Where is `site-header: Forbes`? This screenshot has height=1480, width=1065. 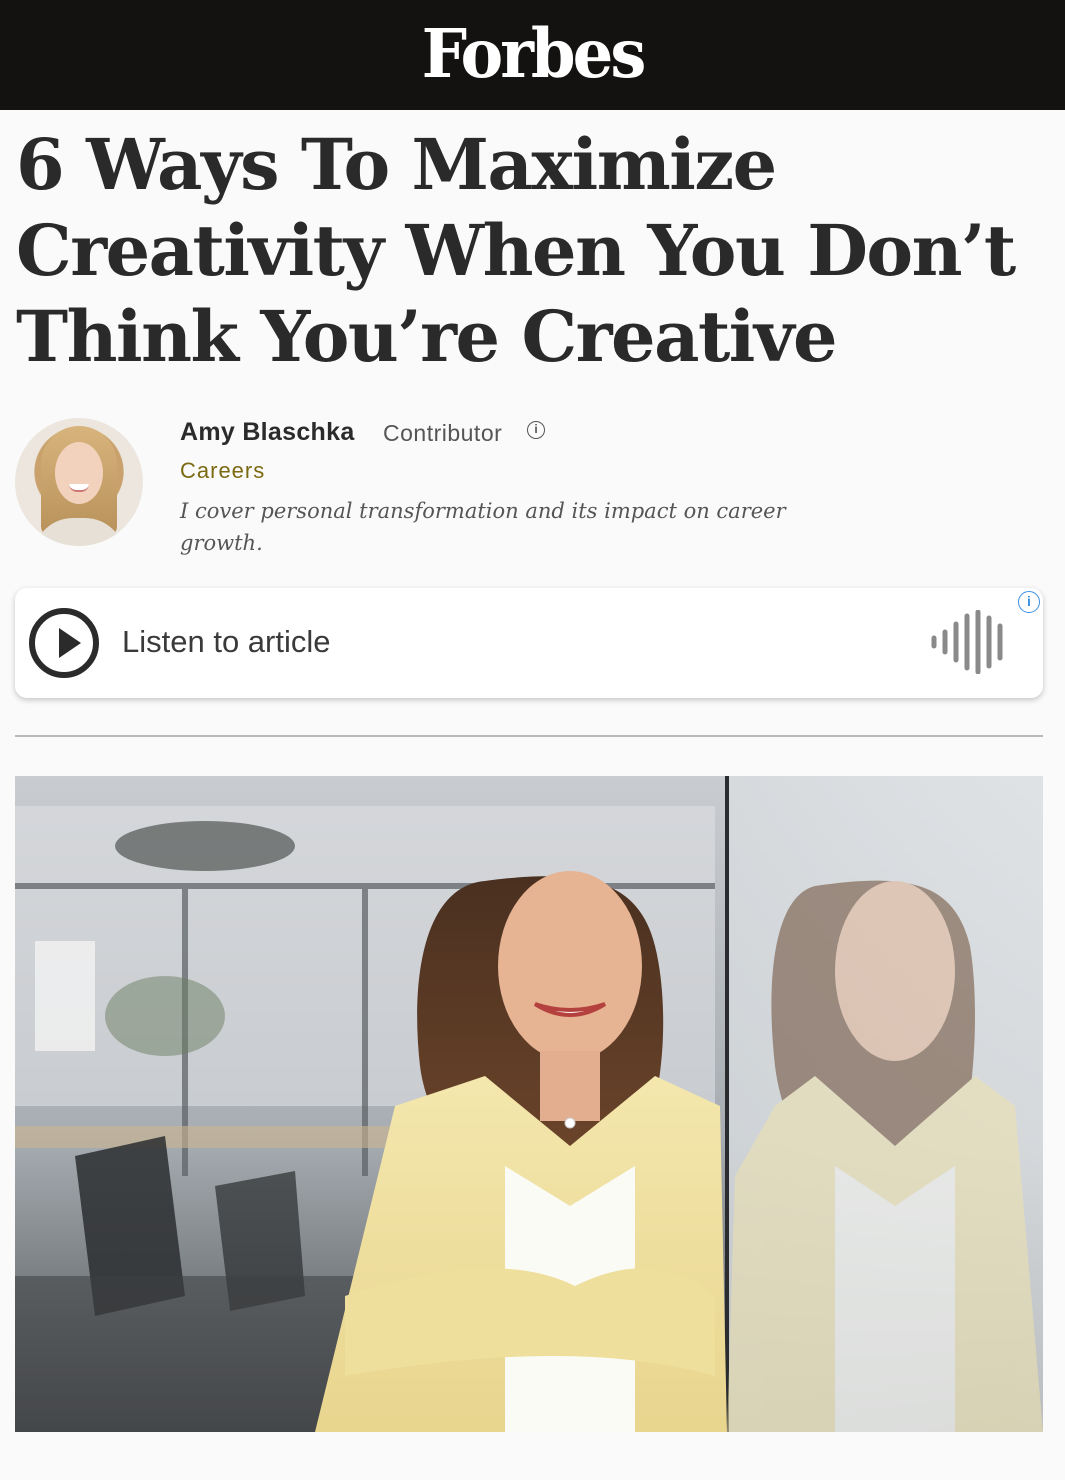 site-header: Forbes is located at coordinates (532, 55).